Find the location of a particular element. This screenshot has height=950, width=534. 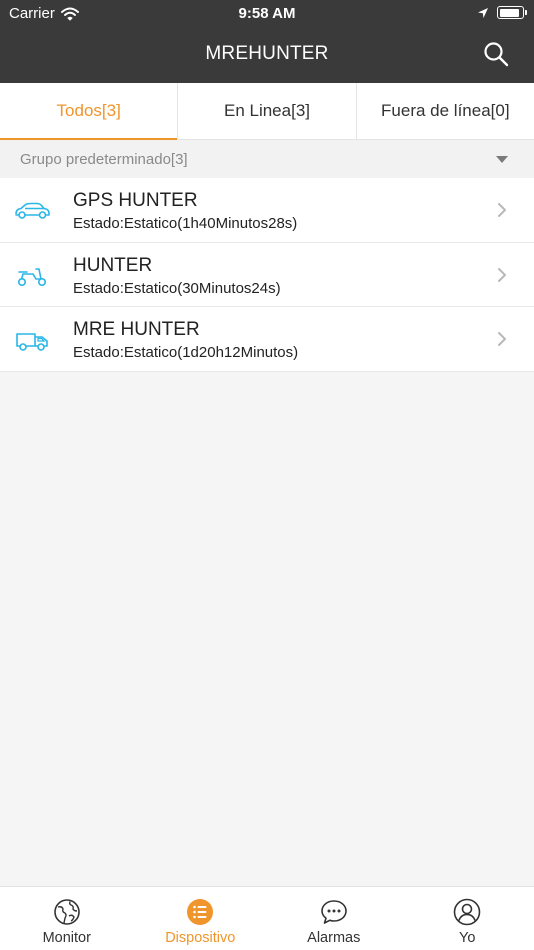

status-time: 9:58 AM is located at coordinates (267, 13).